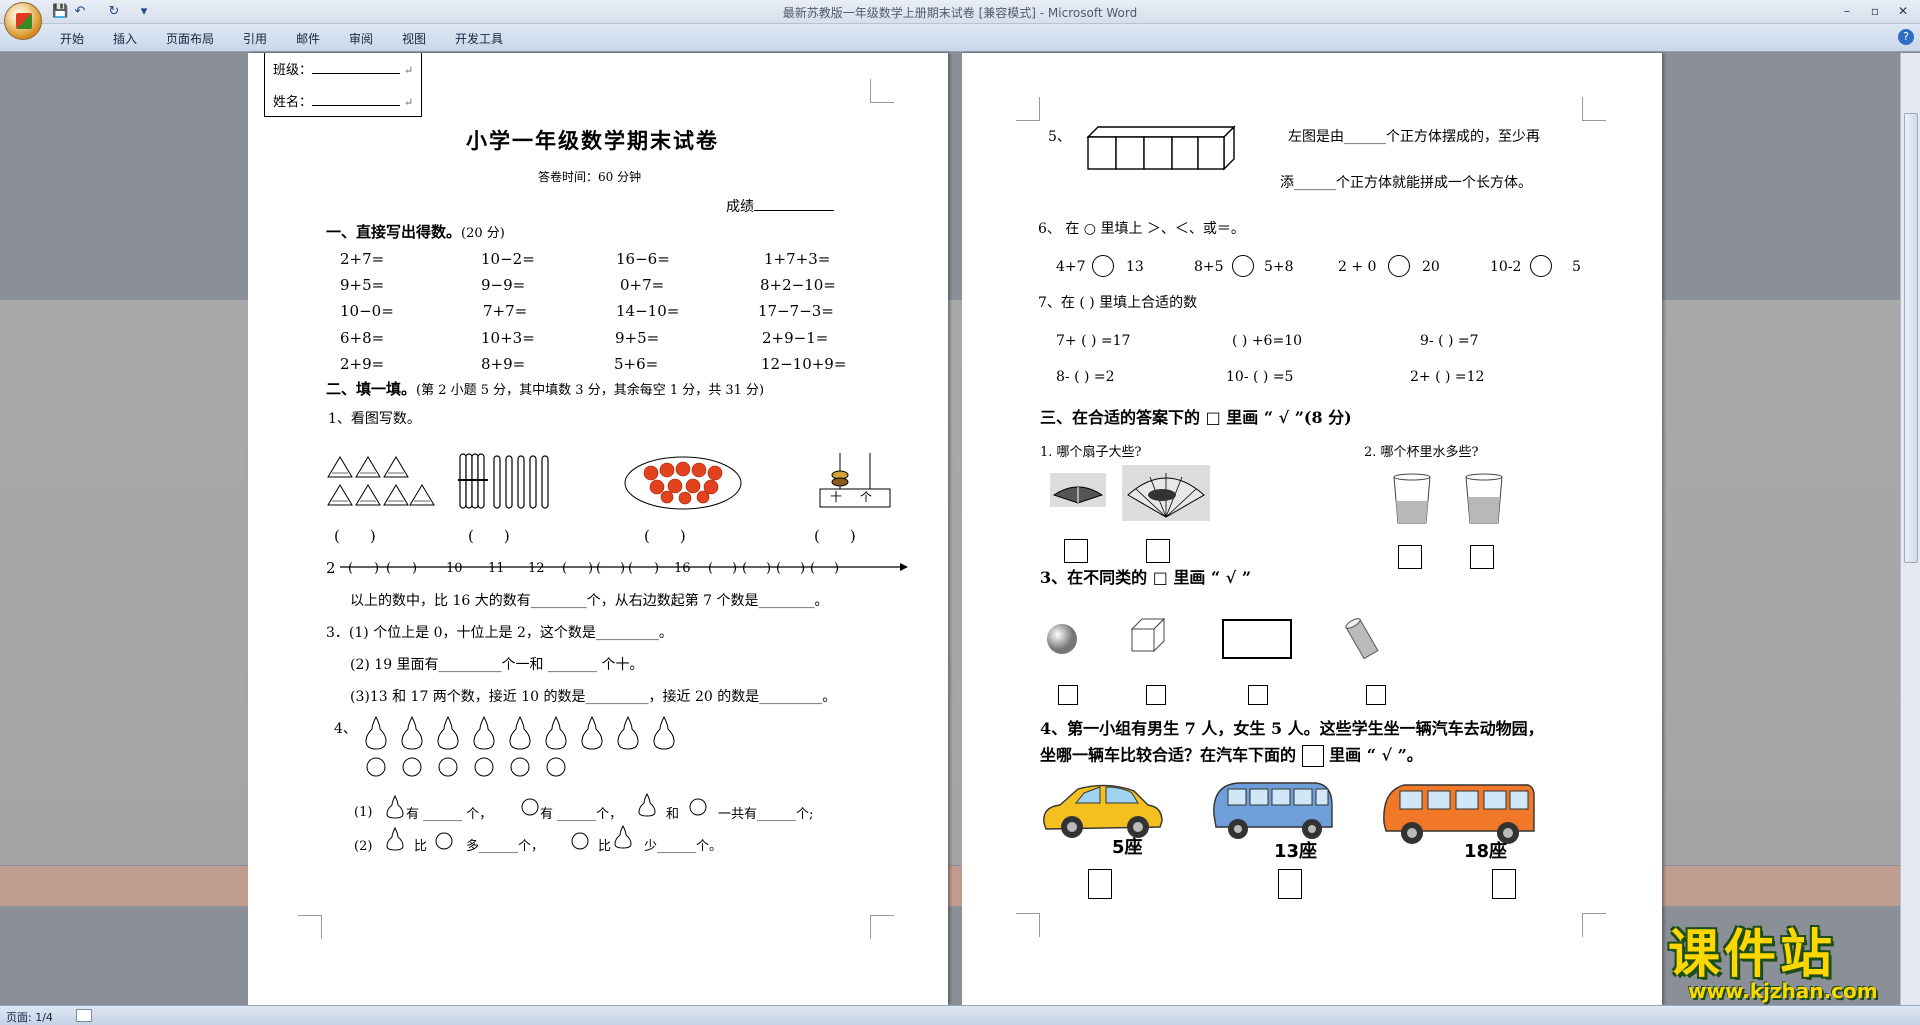 The height and width of the screenshot is (1025, 1920). I want to click on q4-part2-label: (2), so click(363, 846).